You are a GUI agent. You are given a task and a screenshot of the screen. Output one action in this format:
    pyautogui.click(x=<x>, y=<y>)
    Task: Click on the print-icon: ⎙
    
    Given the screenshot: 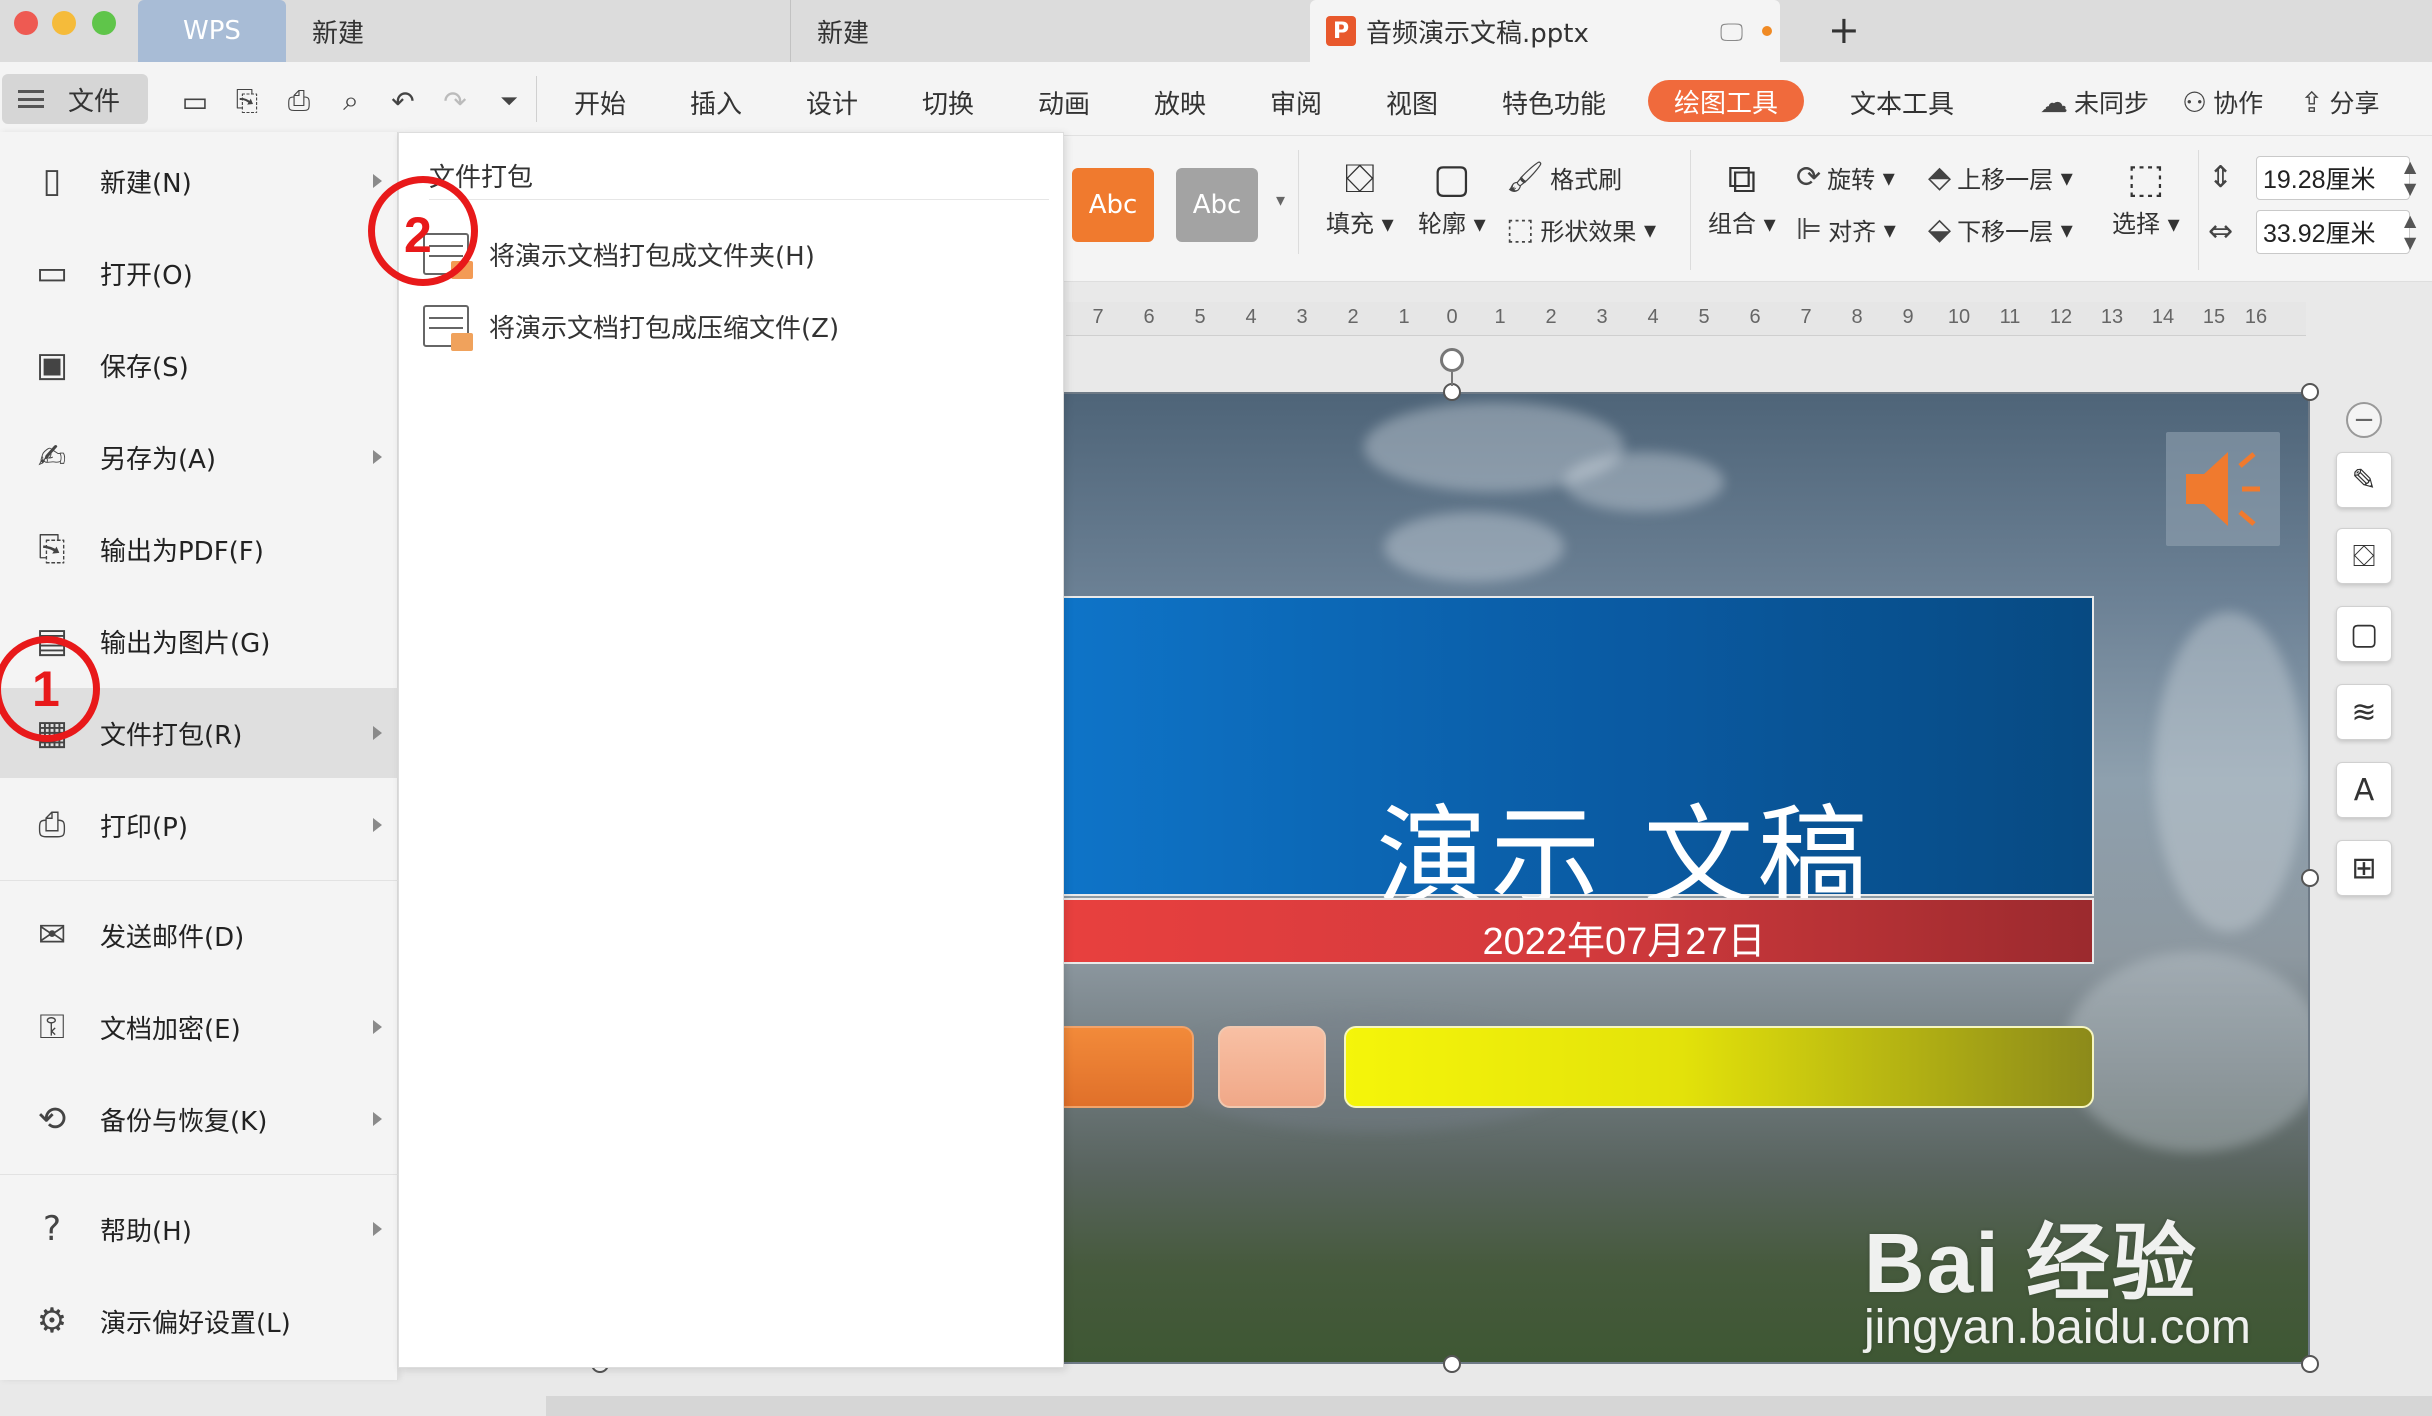 What is the action you would take?
    pyautogui.click(x=299, y=101)
    